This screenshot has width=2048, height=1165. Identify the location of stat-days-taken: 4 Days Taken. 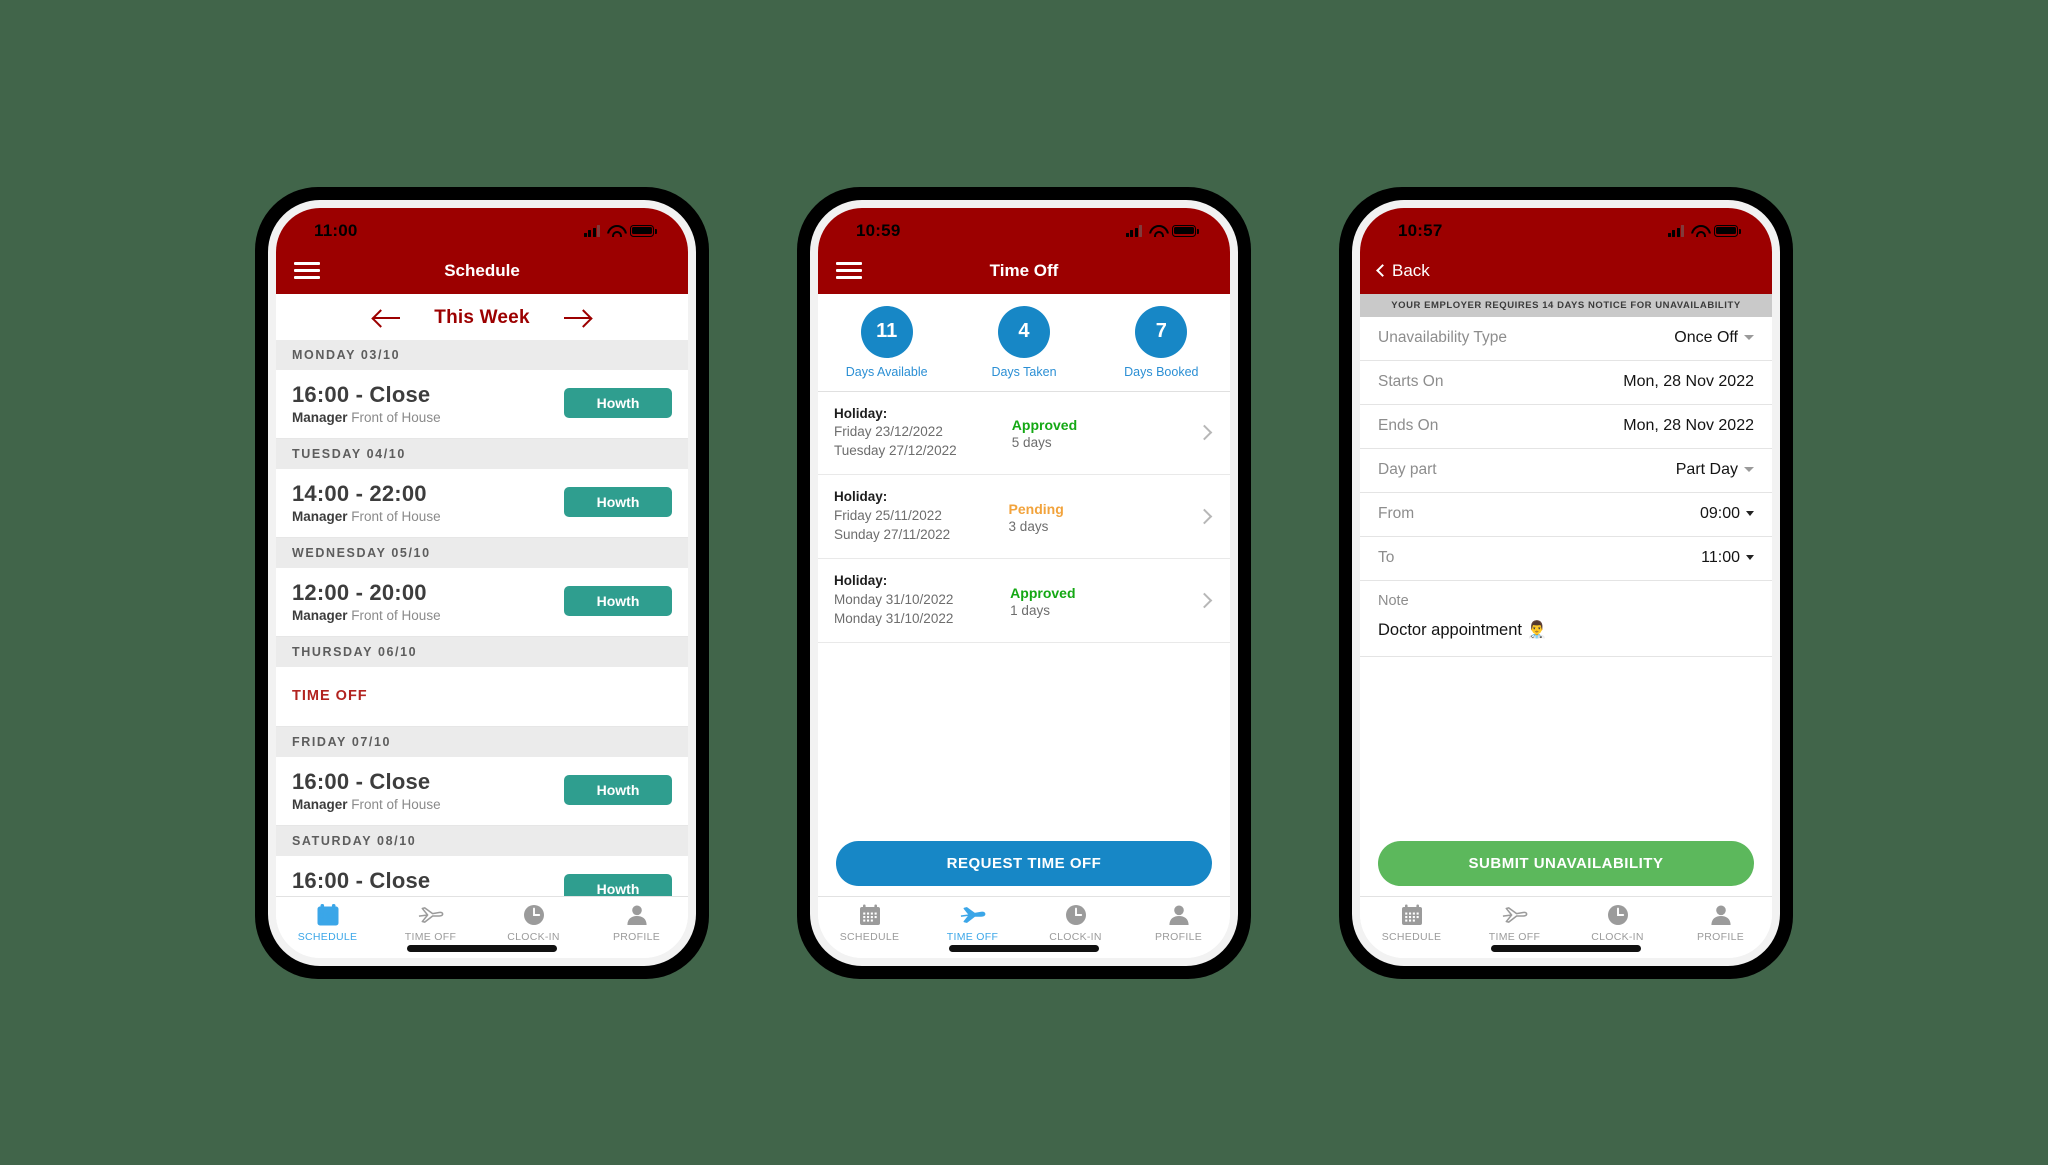
(1023, 342).